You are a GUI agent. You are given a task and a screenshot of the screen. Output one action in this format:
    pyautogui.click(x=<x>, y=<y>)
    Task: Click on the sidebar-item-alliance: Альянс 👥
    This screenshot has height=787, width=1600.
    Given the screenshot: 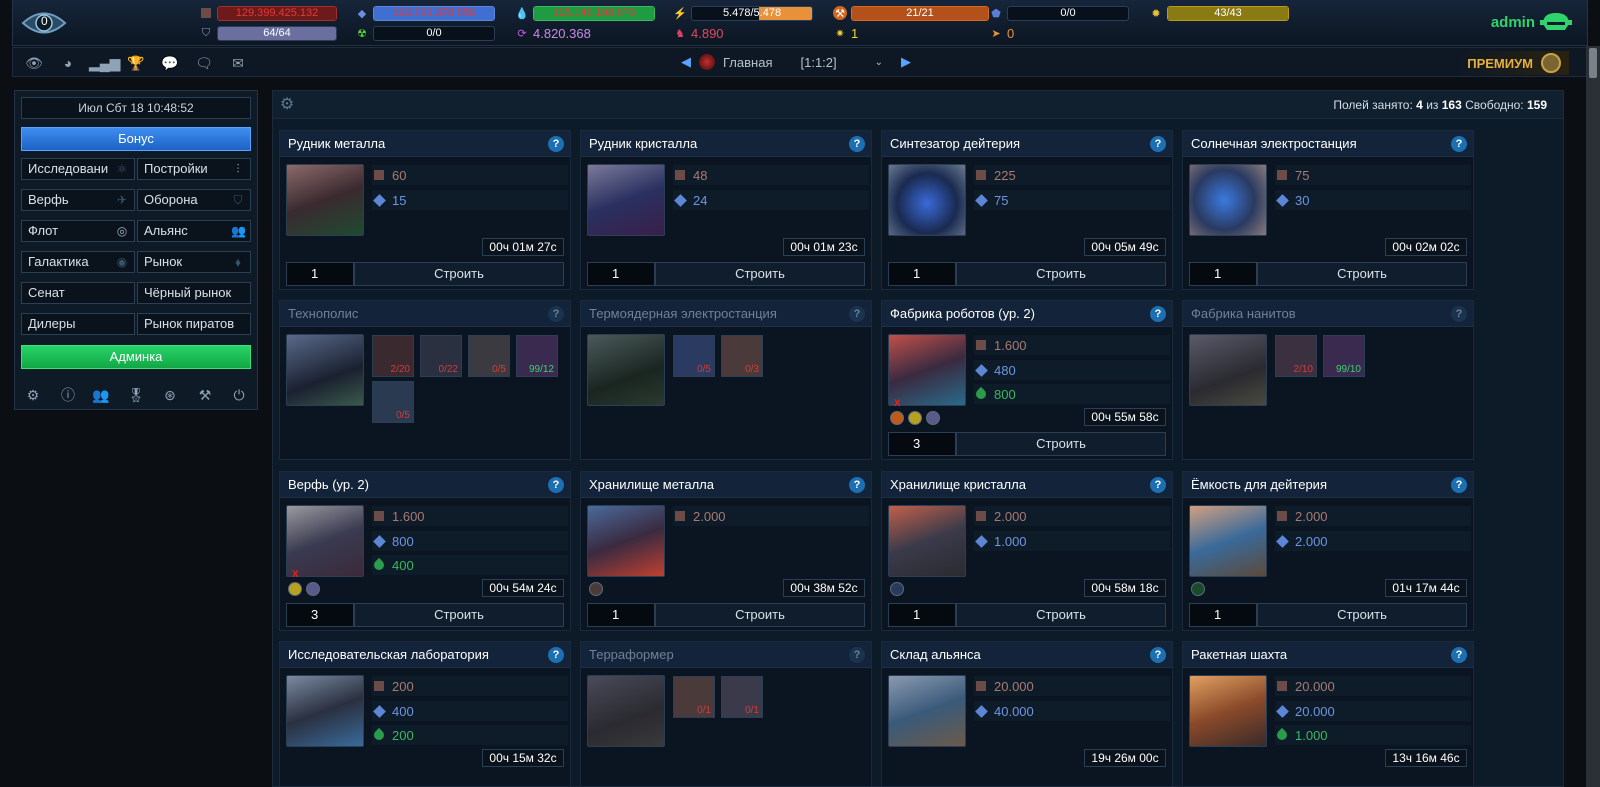 What is the action you would take?
    pyautogui.click(x=194, y=231)
    